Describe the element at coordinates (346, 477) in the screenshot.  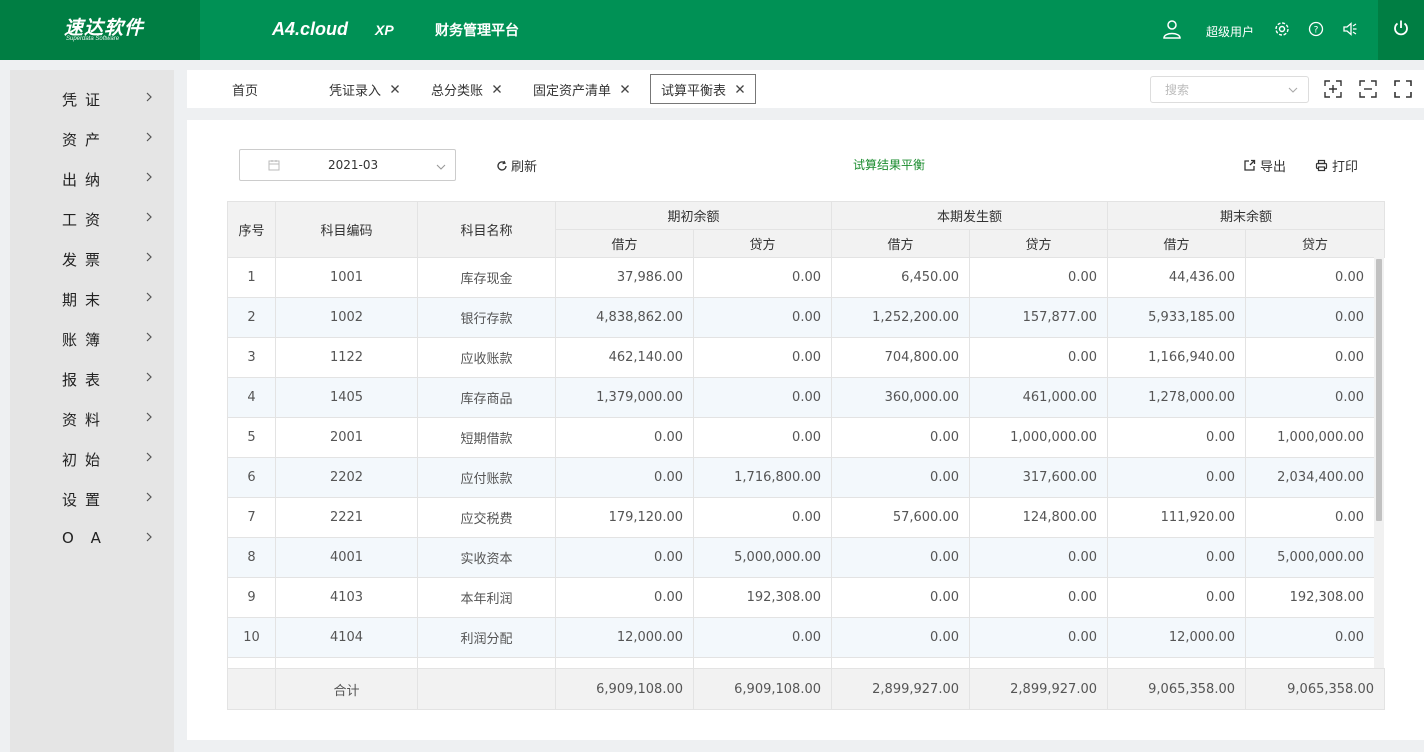
I see `cell-code: 2202` at that location.